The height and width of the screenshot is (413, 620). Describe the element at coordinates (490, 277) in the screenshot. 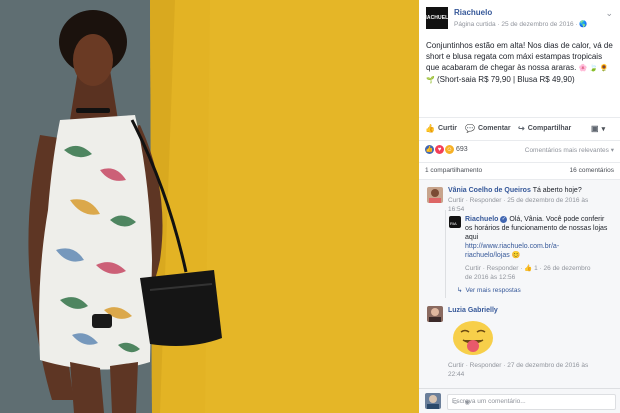

I see `reply-time: de 2016 às 12:56` at that location.